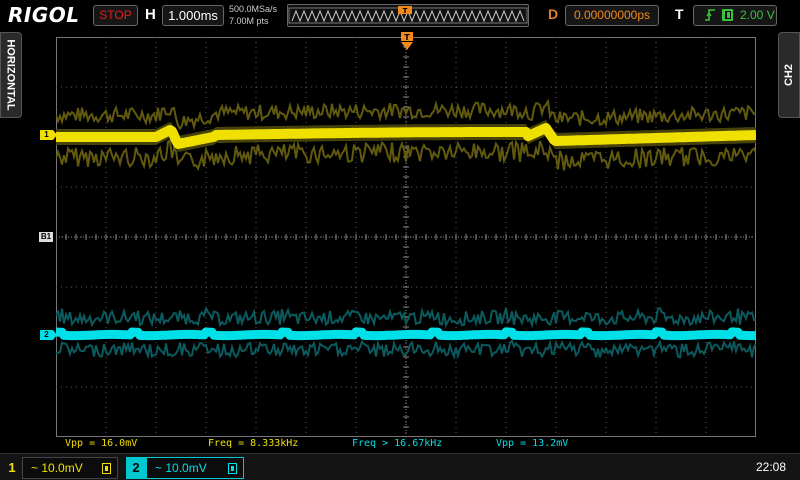 This screenshot has height=480, width=800. What do you see at coordinates (136, 468) in the screenshot?
I see `ch2-number: 2` at bounding box center [136, 468].